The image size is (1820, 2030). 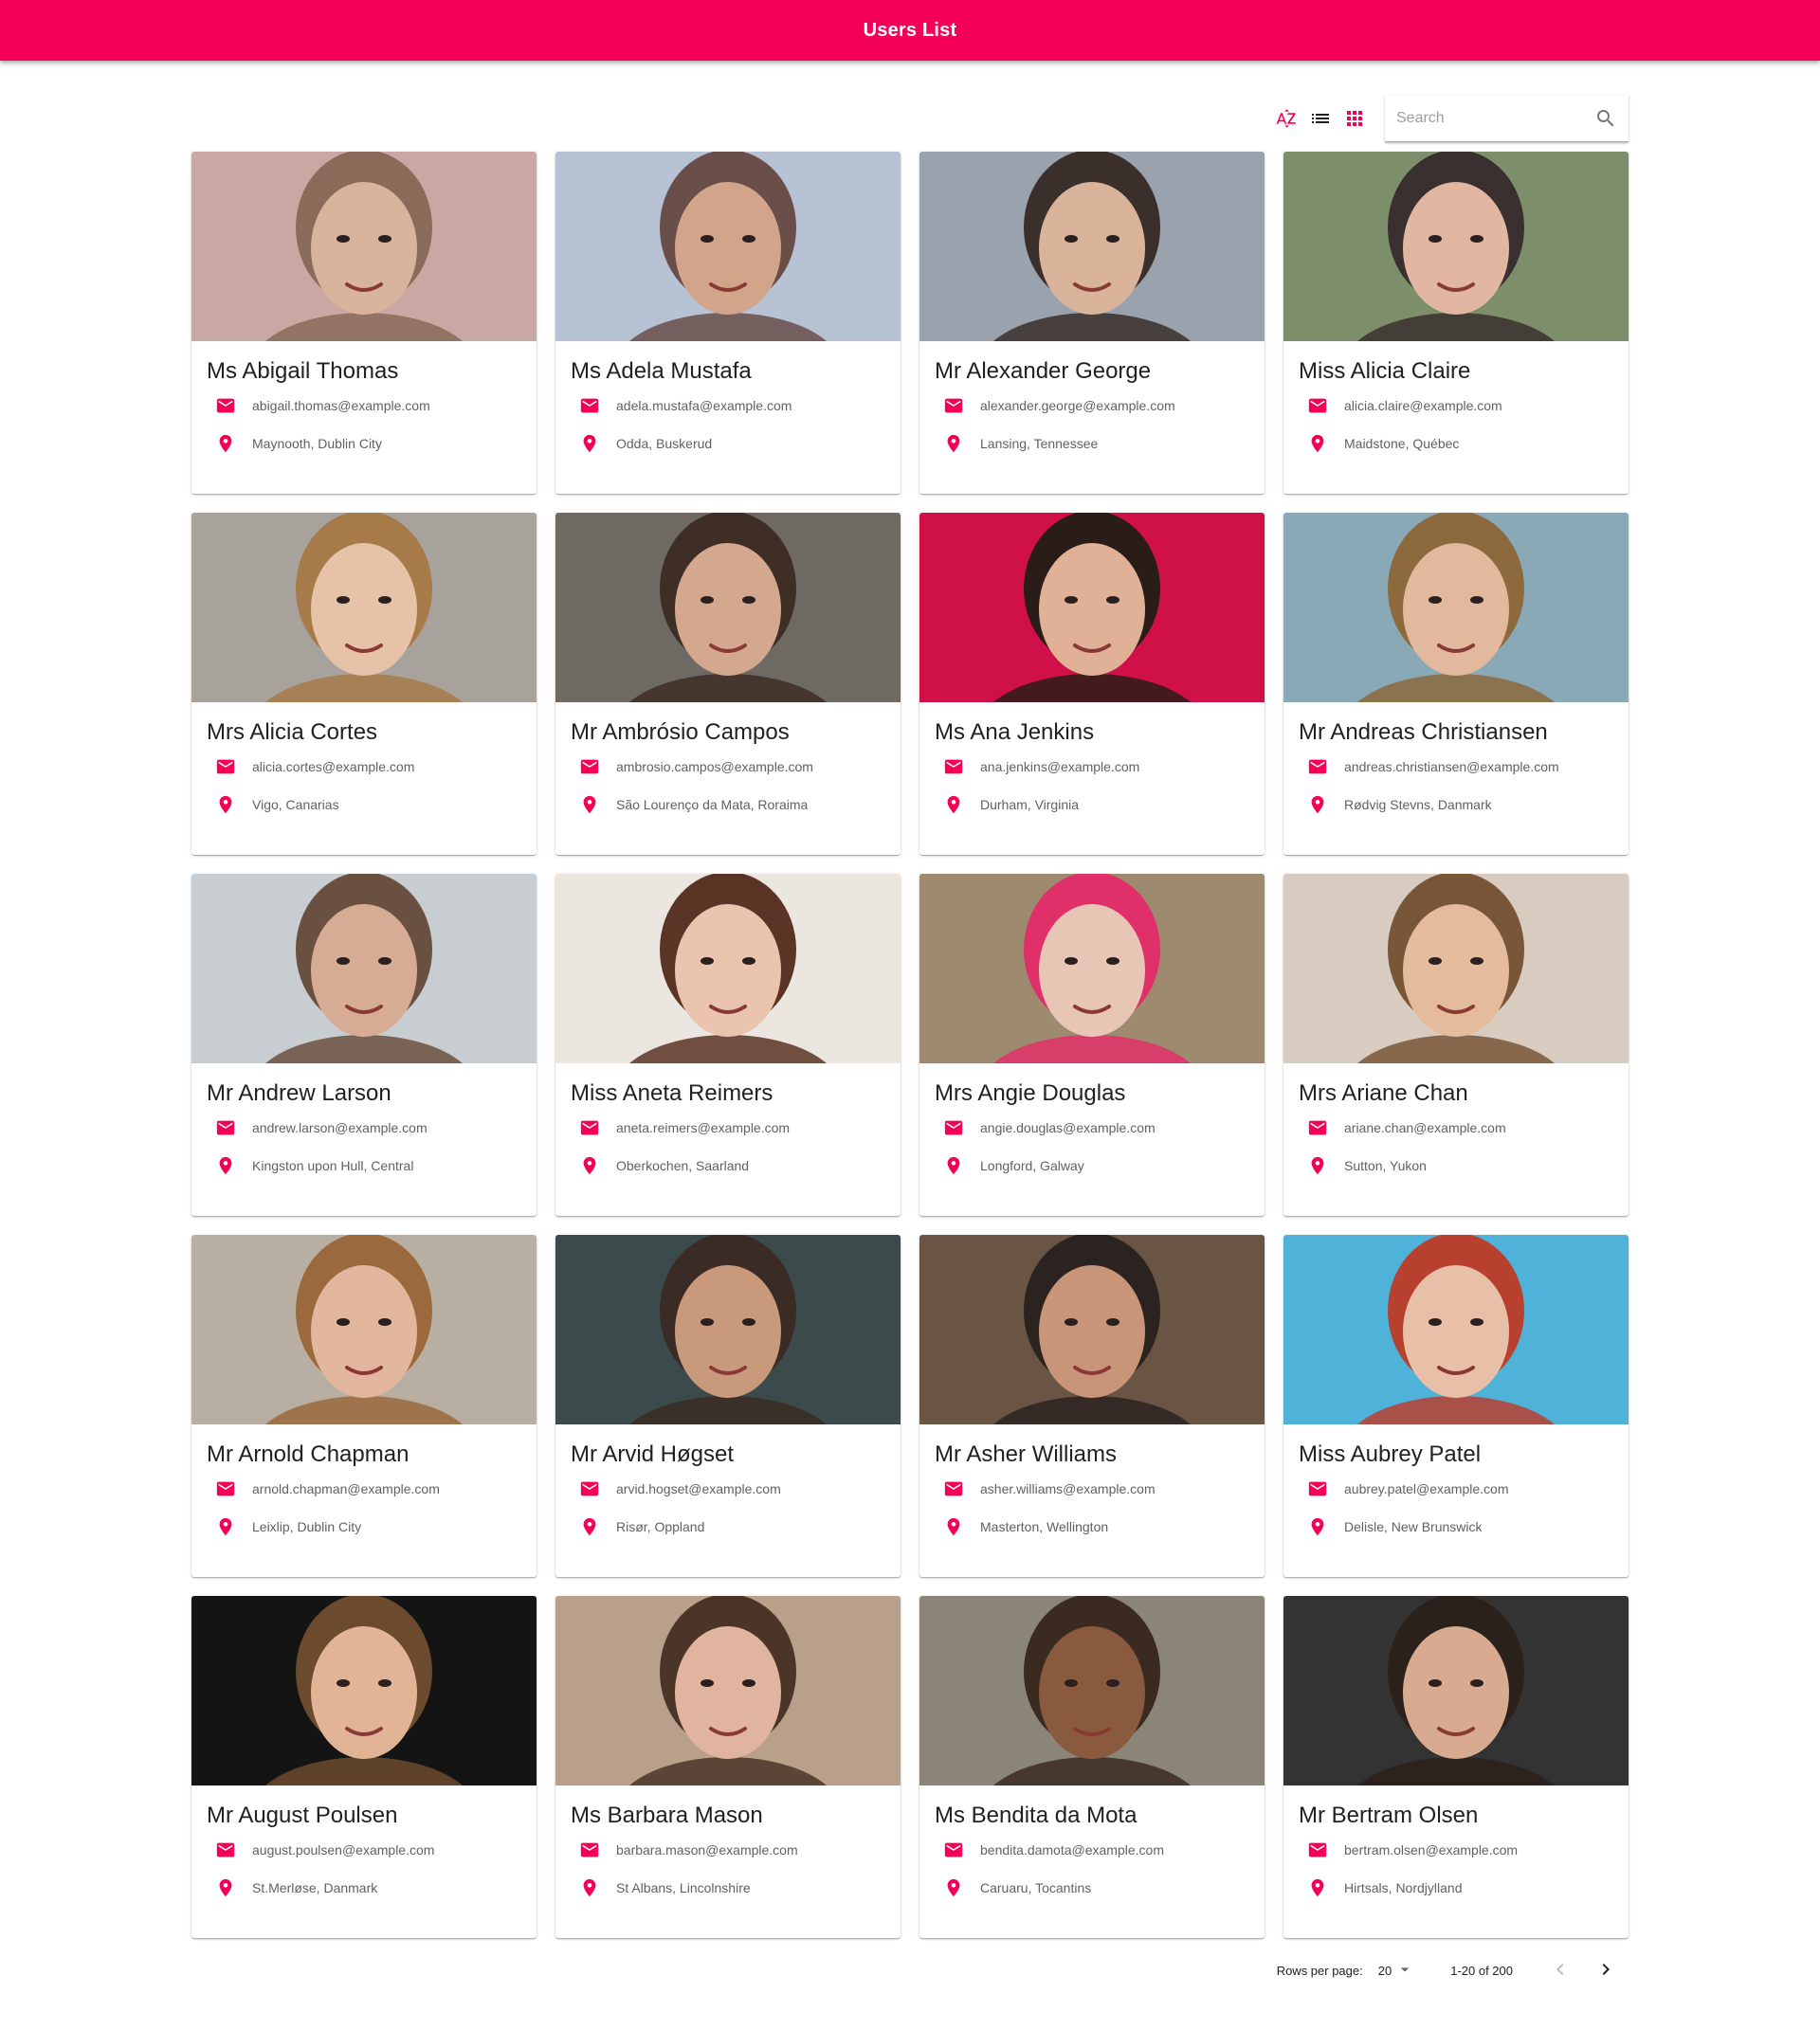 What do you see at coordinates (292, 732) in the screenshot?
I see `user-name: Mrs Alicia Cortes` at bounding box center [292, 732].